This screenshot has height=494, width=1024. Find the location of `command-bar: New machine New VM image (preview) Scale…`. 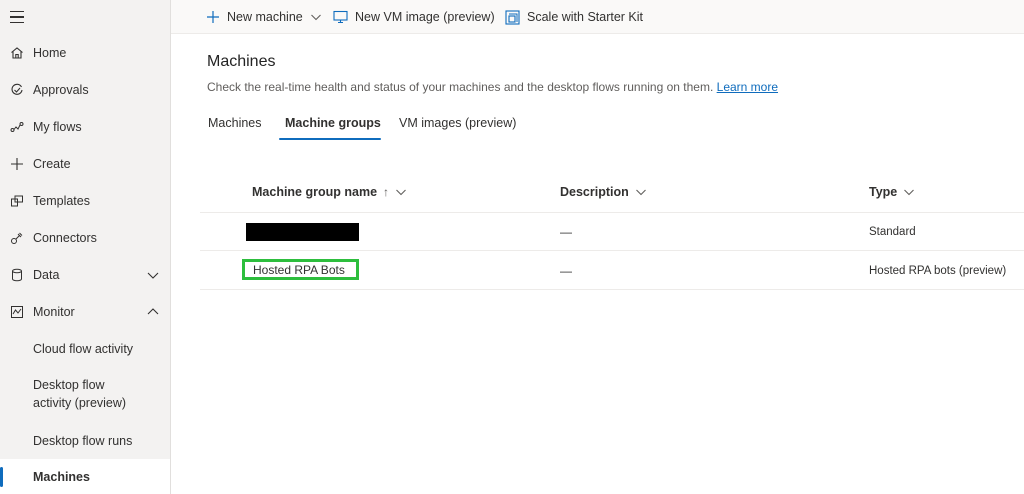

command-bar: New machine New VM image (preview) Scale… is located at coordinates (597, 17).